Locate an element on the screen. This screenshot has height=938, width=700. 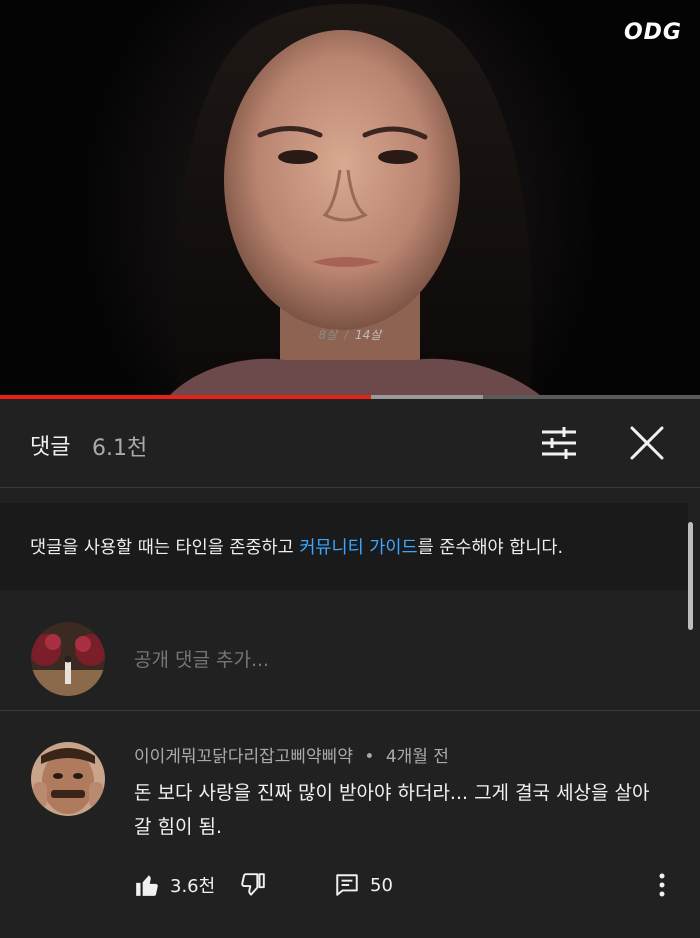
comment-author-name: 이이게뭐꼬닭다리잡고삐약삐약 is located at coordinates (243, 757).